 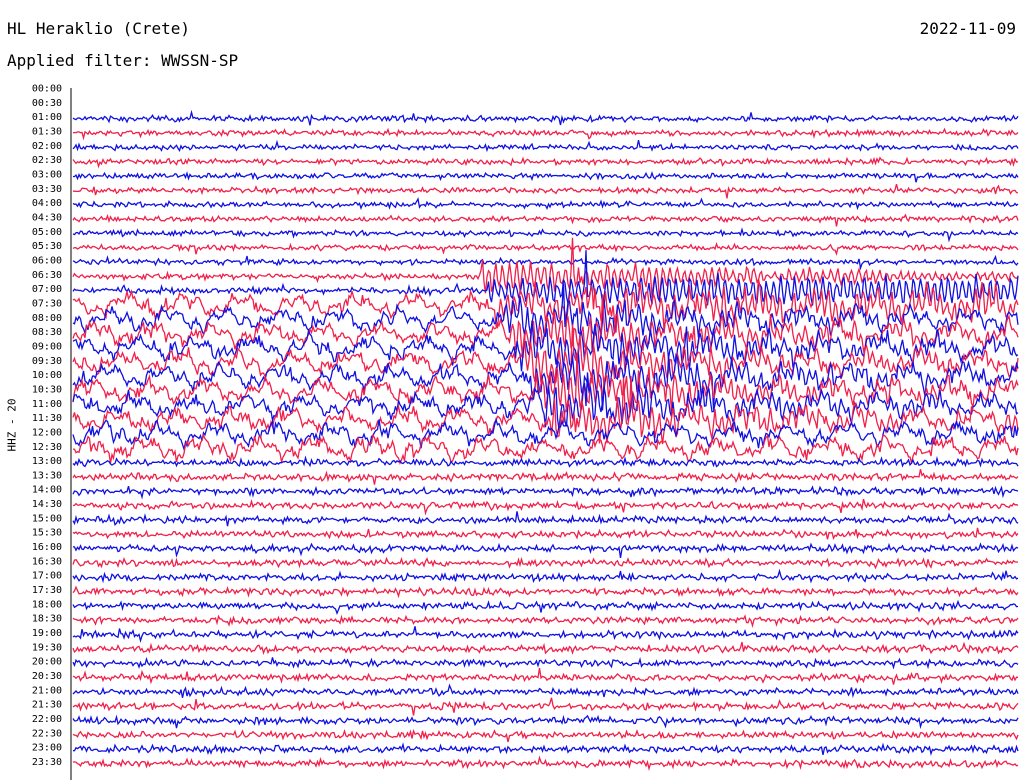 What do you see at coordinates (47, 633) in the screenshot?
I see `y-tick-label: 19:00` at bounding box center [47, 633].